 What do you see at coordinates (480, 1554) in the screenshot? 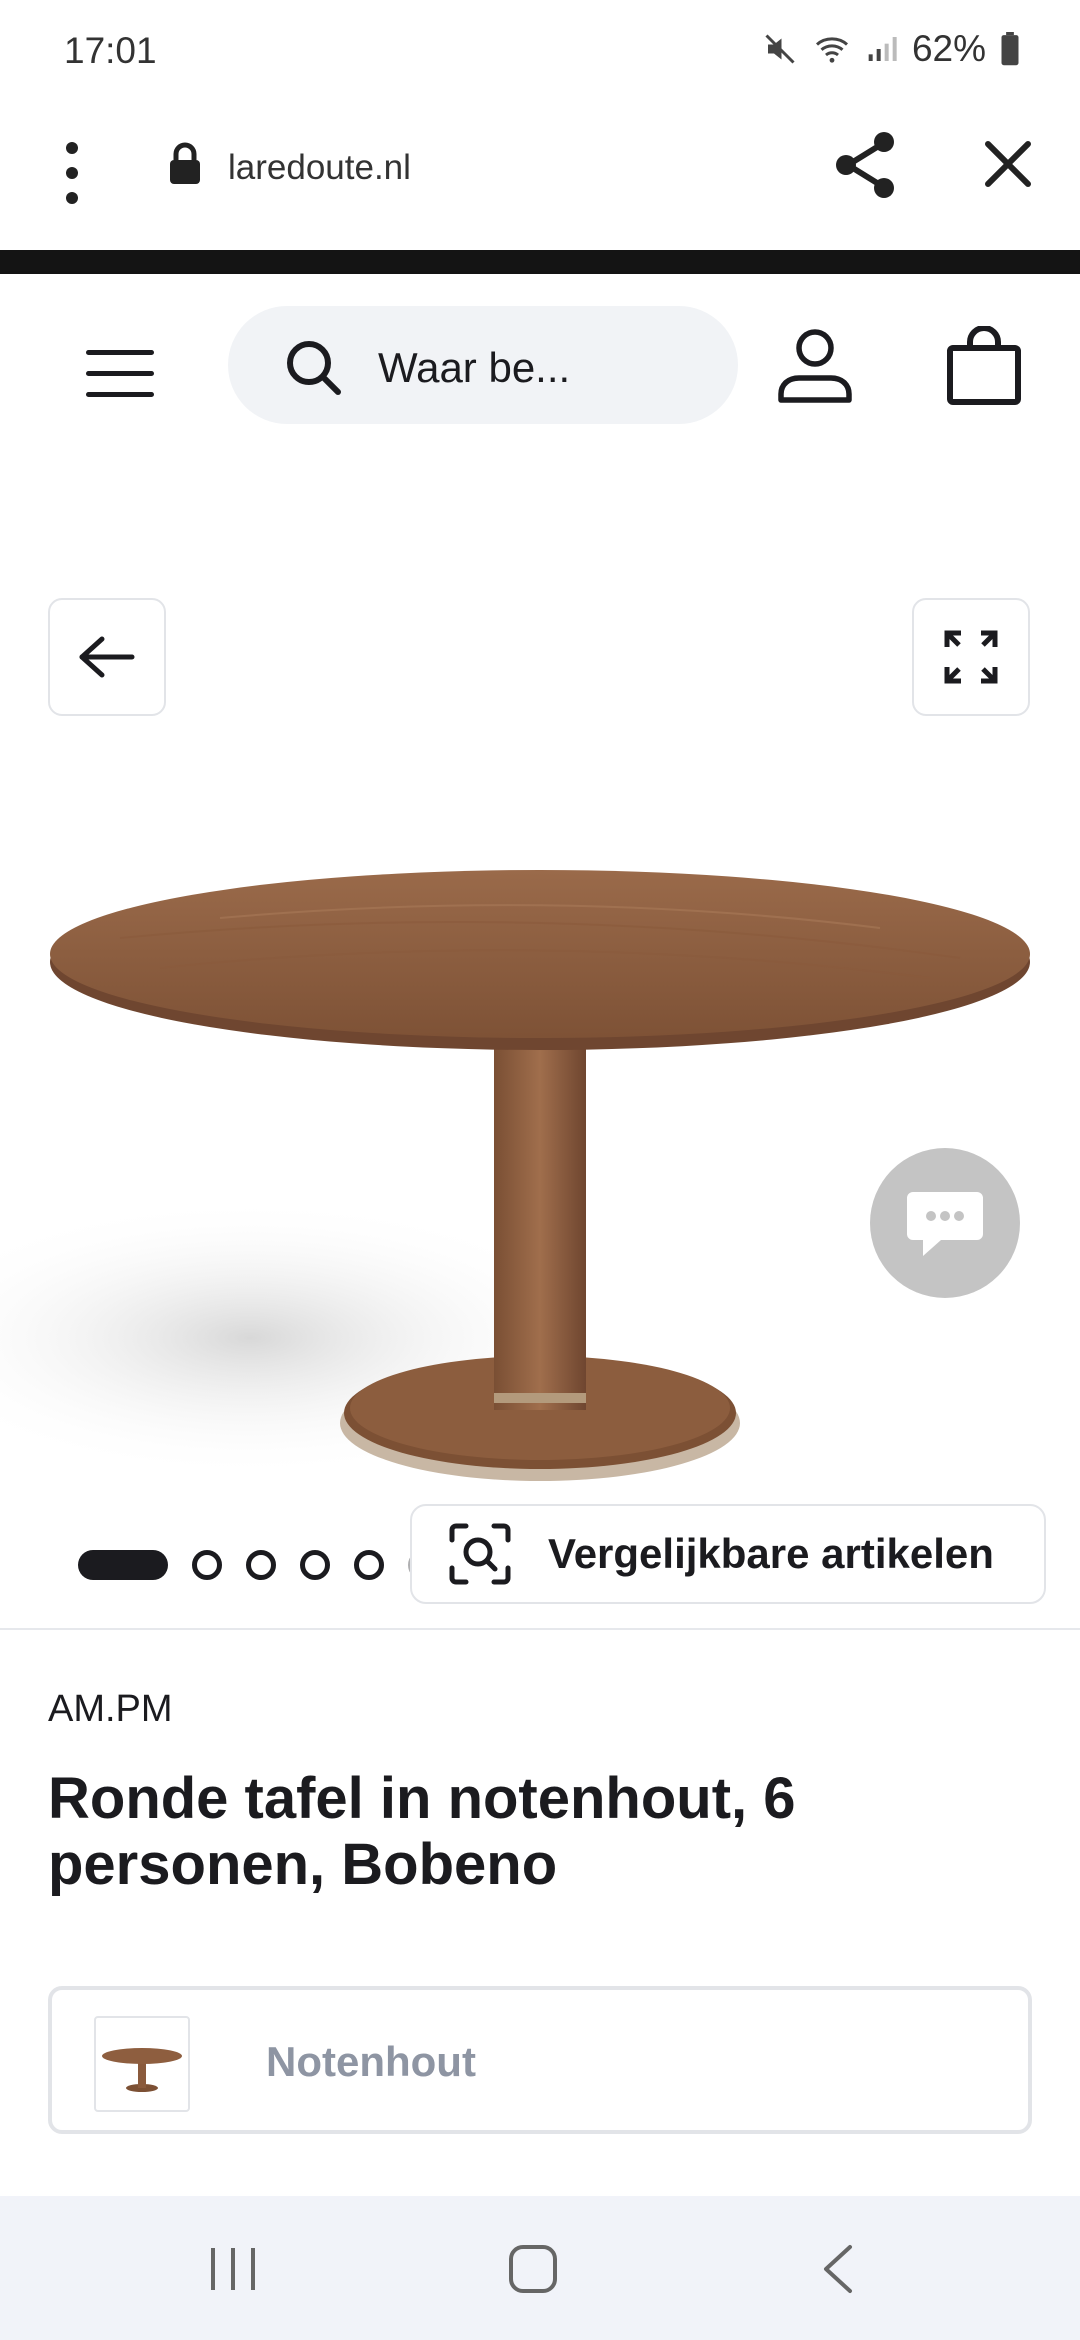
I see `visual-search-icon` at bounding box center [480, 1554].